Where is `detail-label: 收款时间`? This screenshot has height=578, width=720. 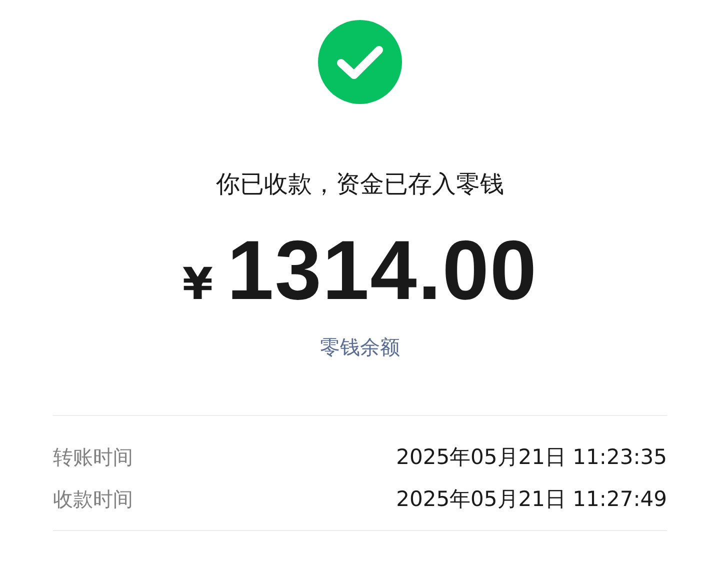
detail-label: 收款时间 is located at coordinates (93, 499).